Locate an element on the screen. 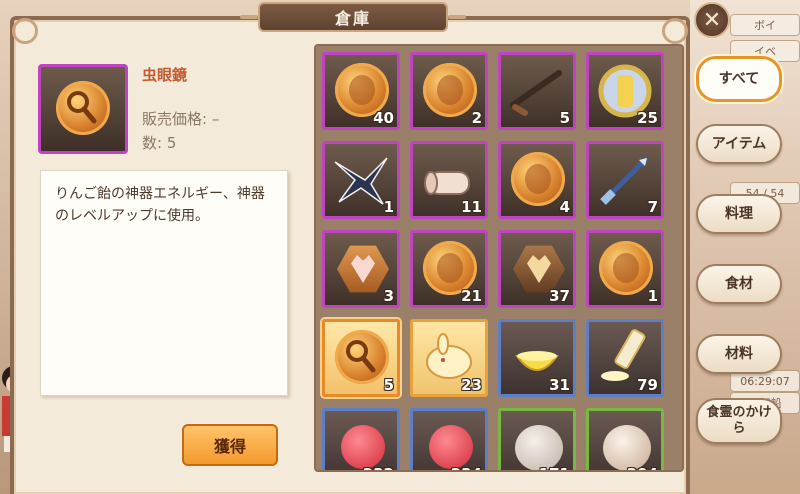  item-quantity: 204 is located at coordinates (642, 467).